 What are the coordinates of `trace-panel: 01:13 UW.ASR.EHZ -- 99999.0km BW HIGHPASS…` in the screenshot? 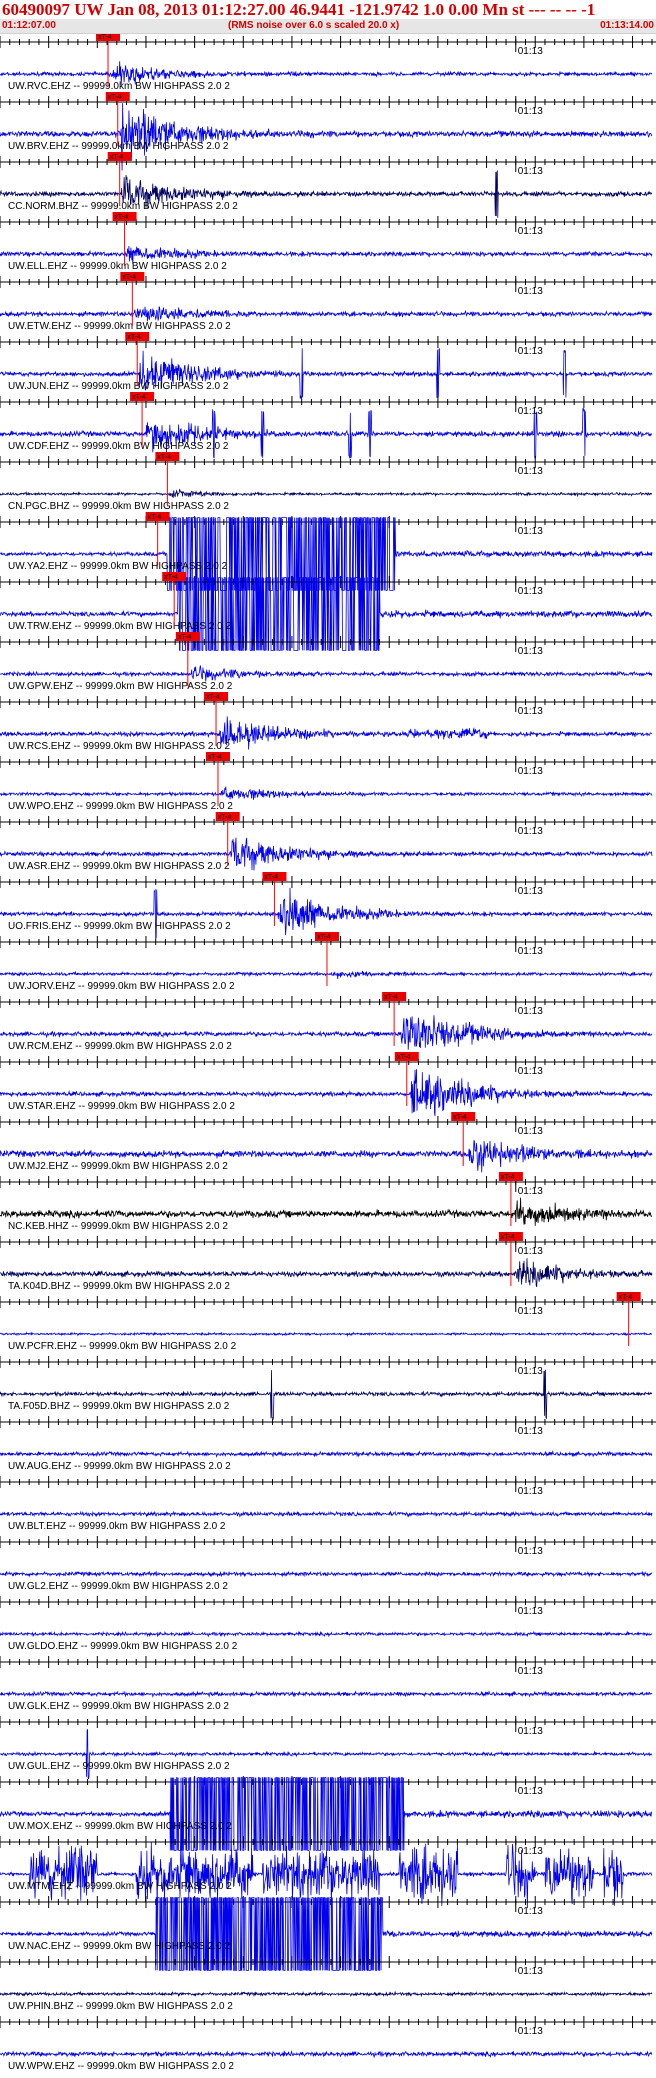 It's located at (328, 842).